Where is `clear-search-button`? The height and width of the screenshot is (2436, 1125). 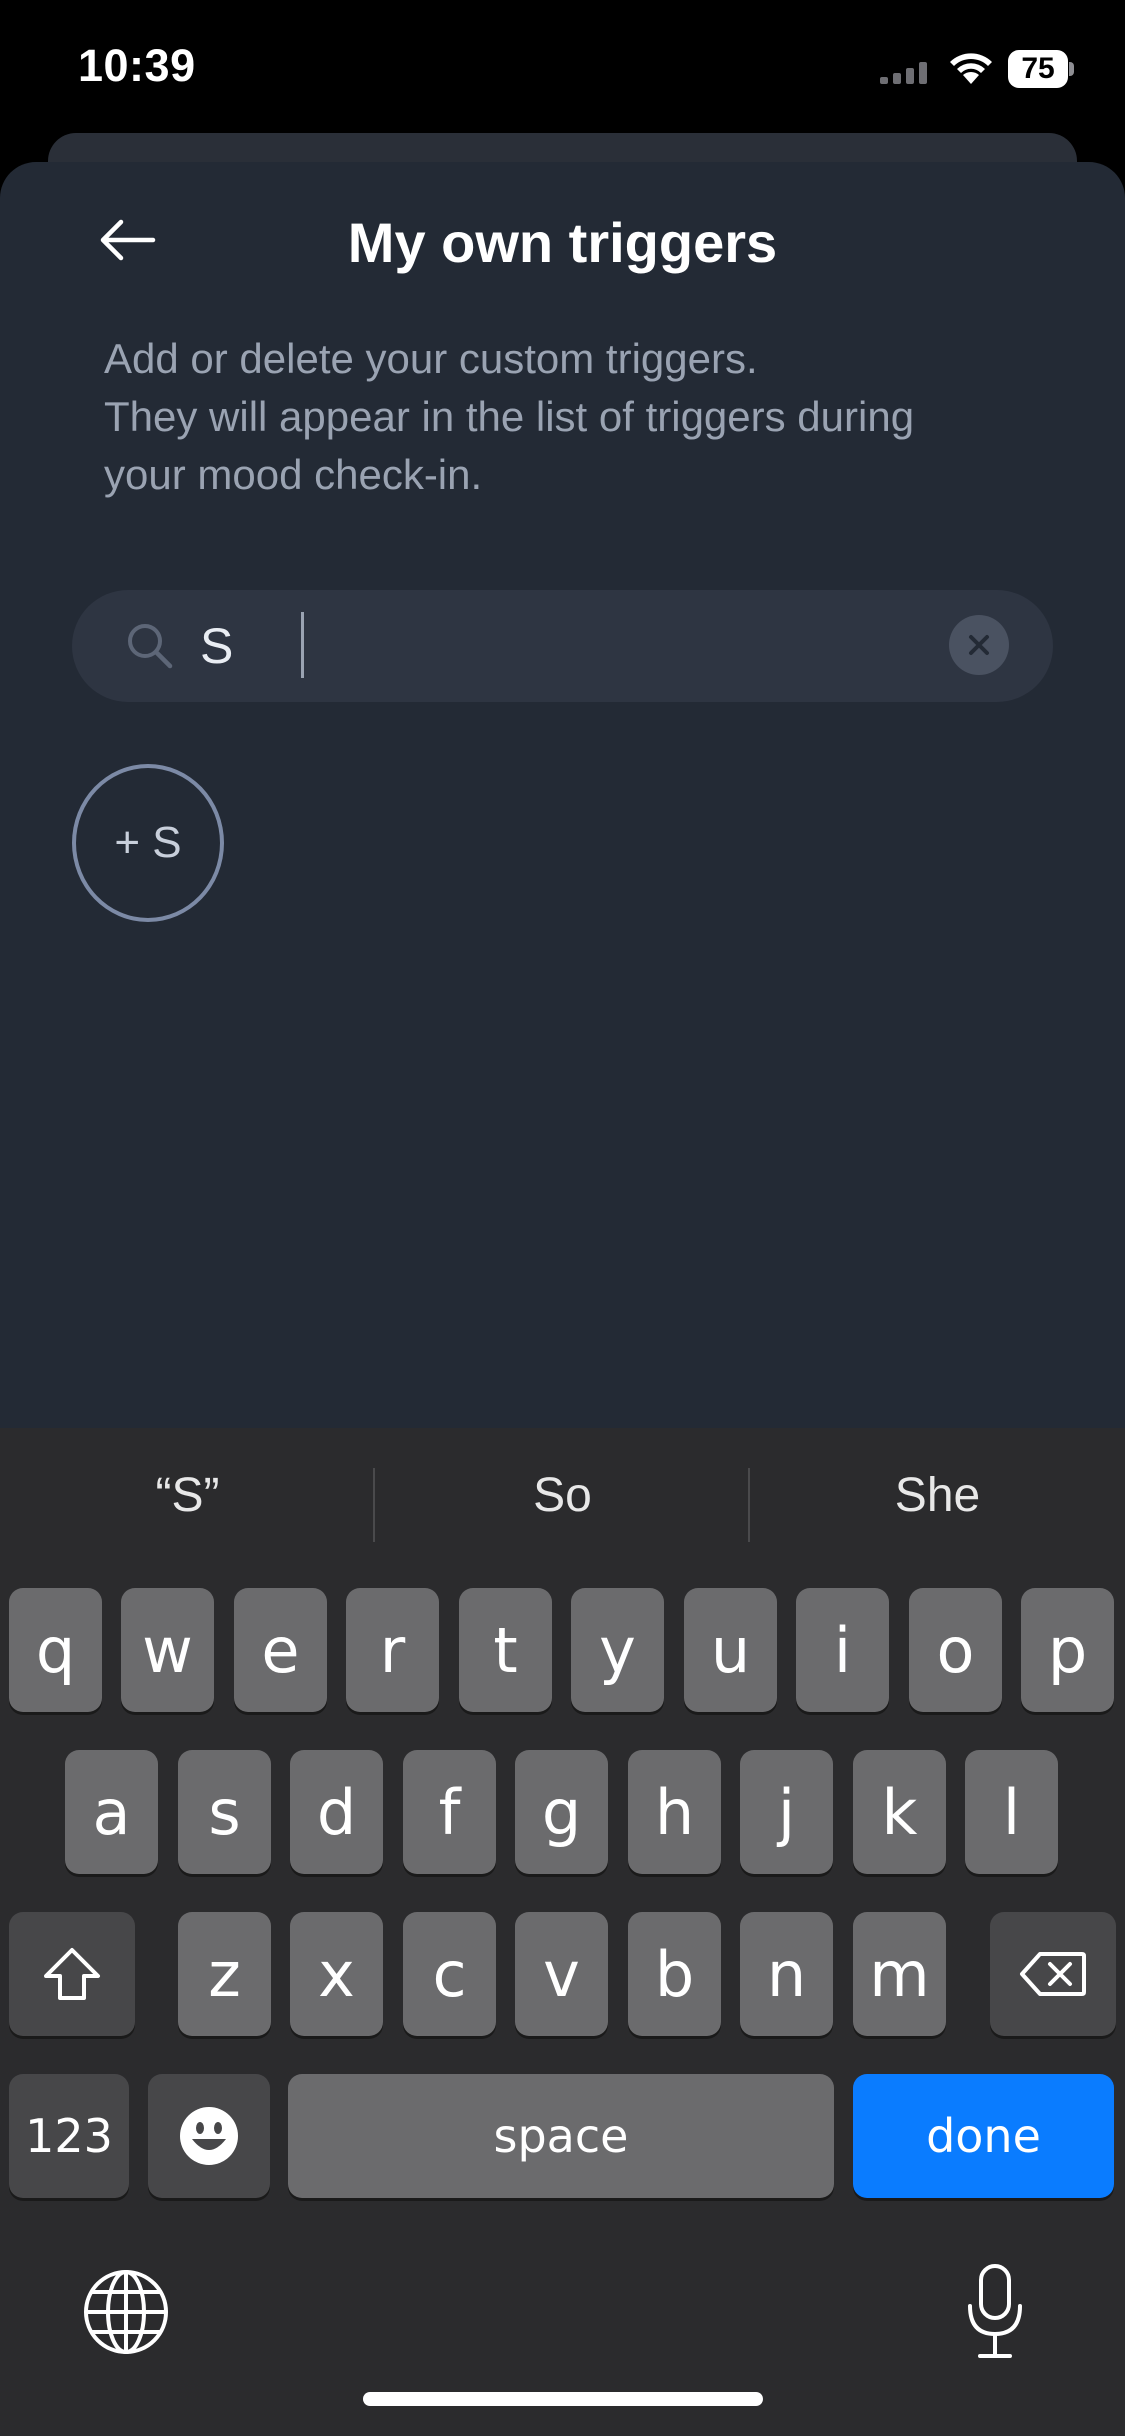
clear-search-button is located at coordinates (979, 645).